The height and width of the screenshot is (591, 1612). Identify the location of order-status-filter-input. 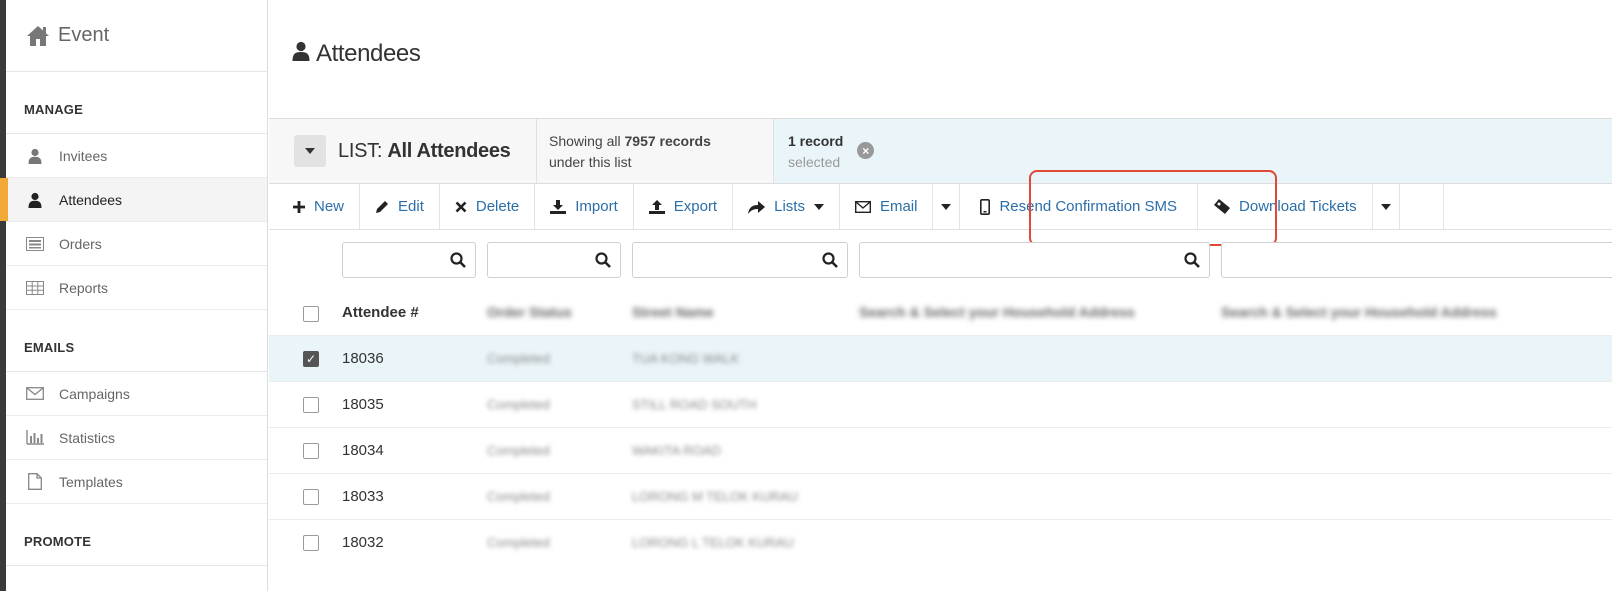
(554, 260).